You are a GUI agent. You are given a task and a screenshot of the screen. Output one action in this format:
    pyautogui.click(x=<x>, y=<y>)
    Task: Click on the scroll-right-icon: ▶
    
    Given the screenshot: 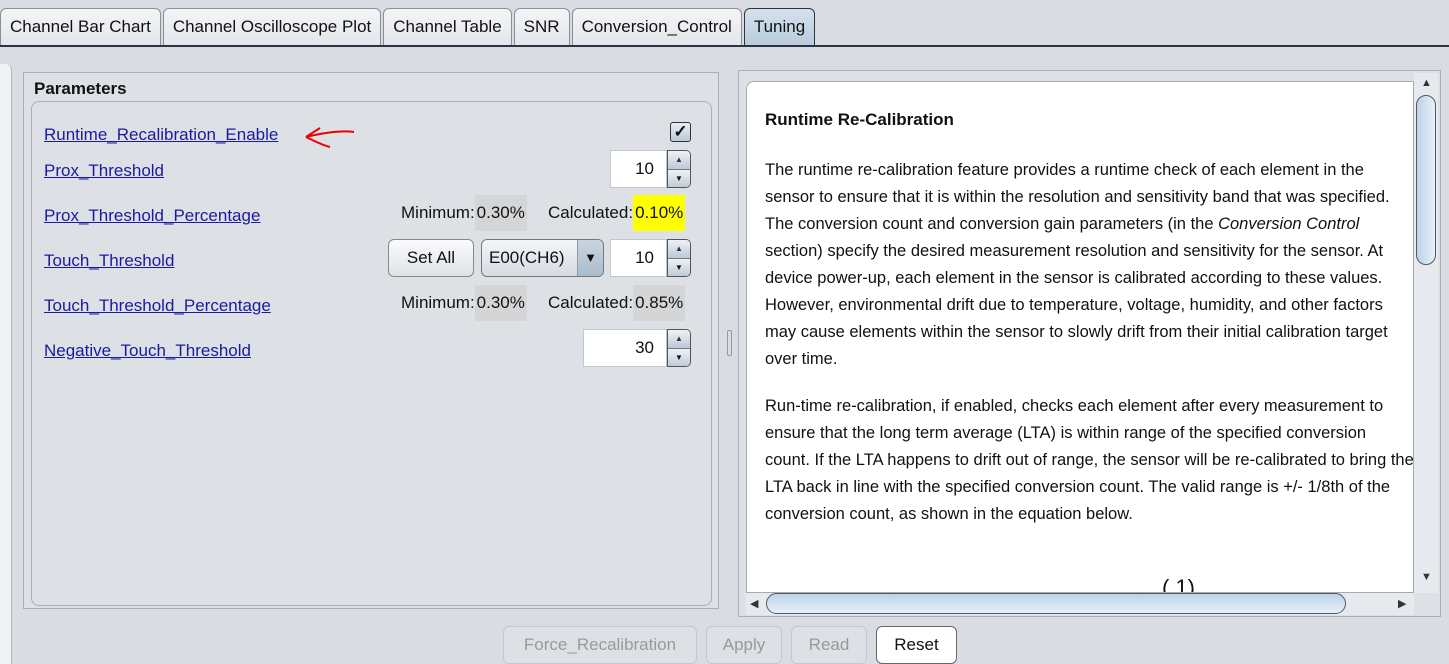 What is the action you would take?
    pyautogui.click(x=1402, y=603)
    